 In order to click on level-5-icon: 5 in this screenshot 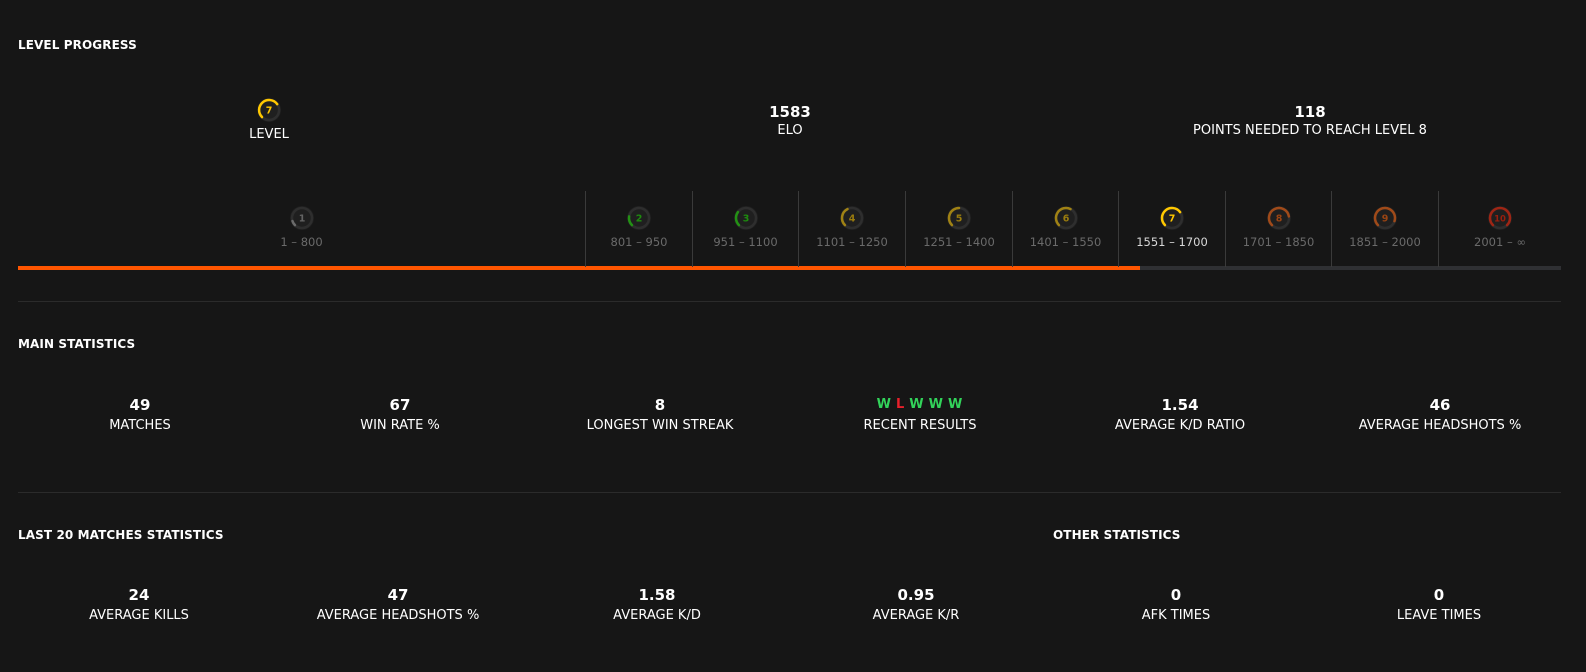, I will do `click(959, 218)`.